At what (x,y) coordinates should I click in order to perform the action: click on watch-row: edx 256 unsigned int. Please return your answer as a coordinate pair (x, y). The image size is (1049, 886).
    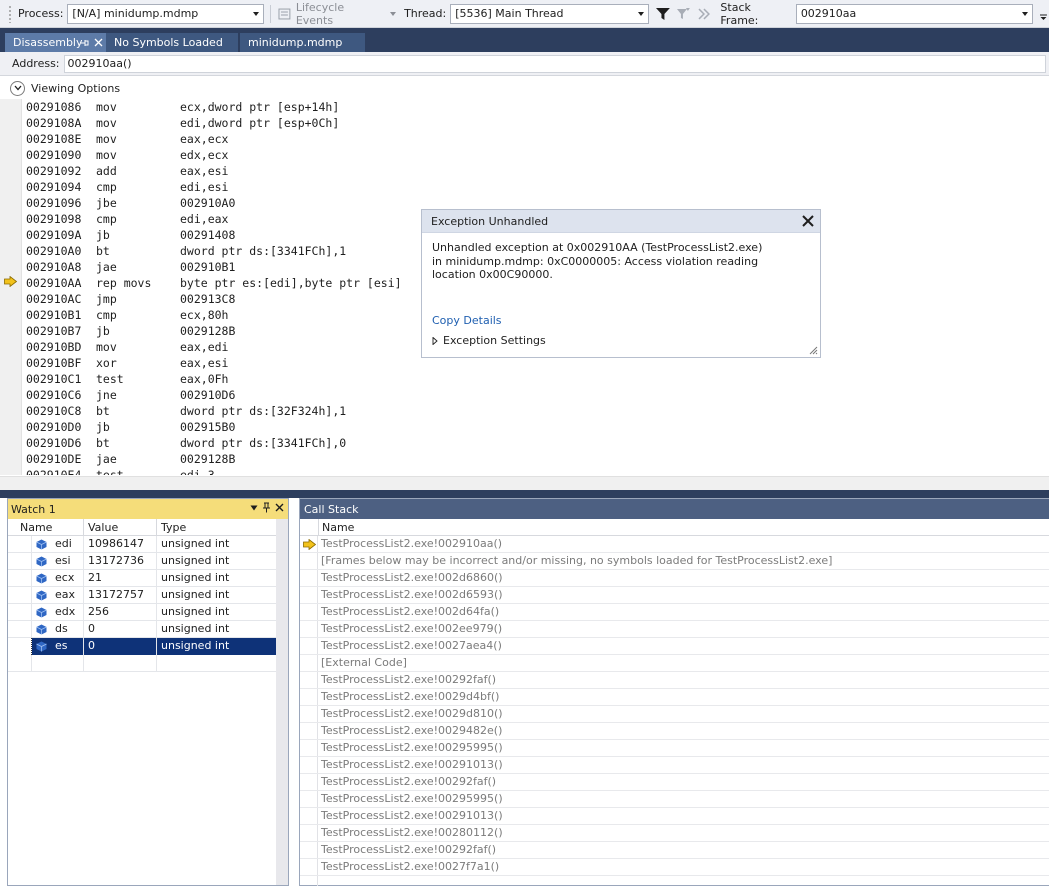
    Looking at the image, I should click on (143, 612).